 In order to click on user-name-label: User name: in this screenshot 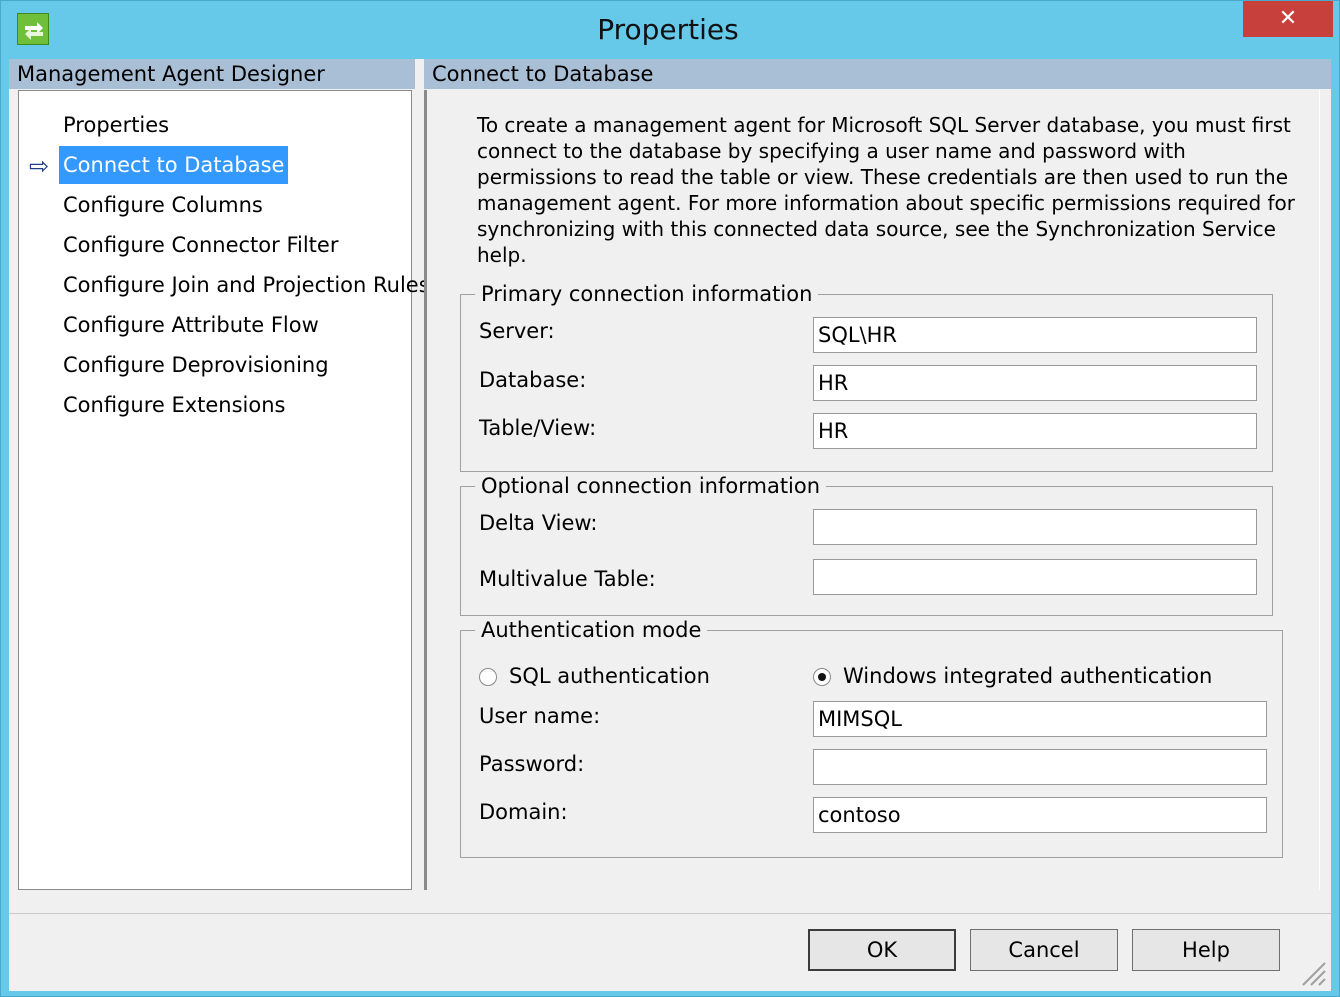, I will do `click(540, 716)`.